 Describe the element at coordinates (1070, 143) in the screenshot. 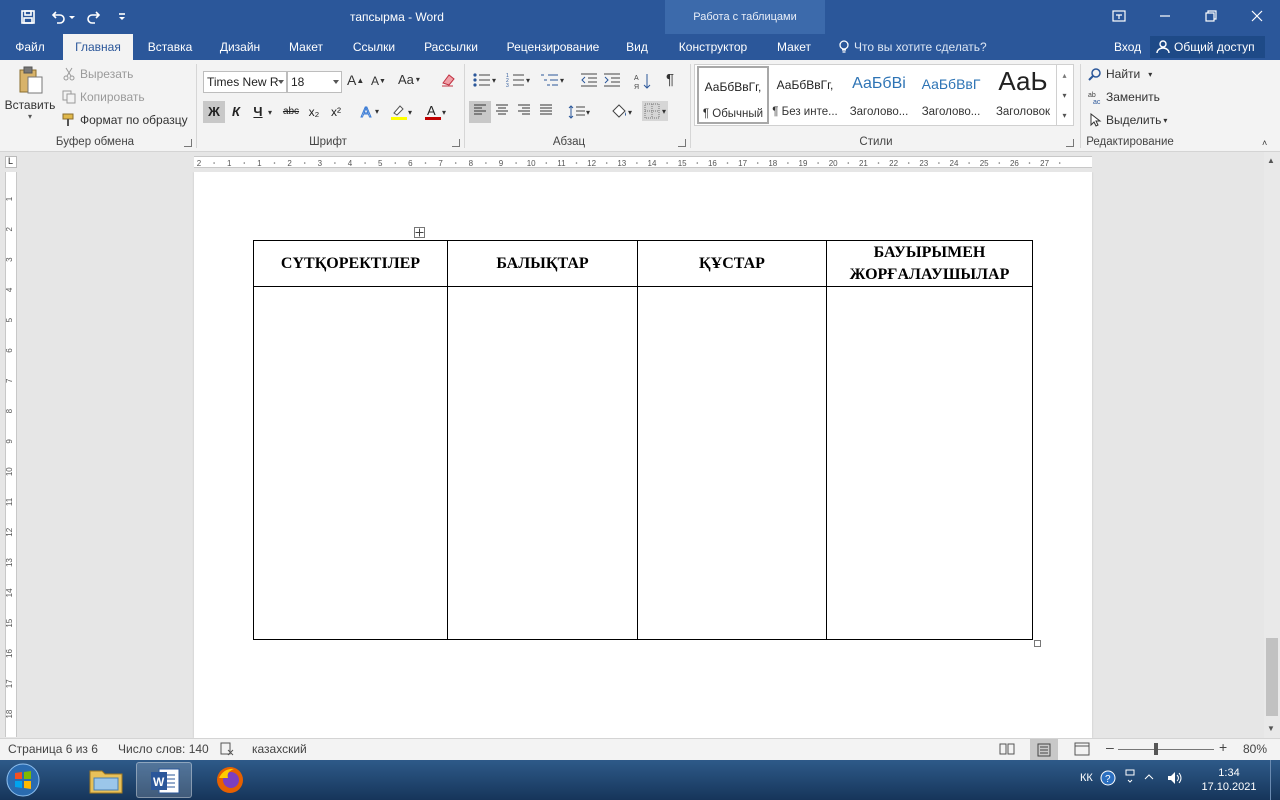

I see `styles-launcher-icon` at that location.